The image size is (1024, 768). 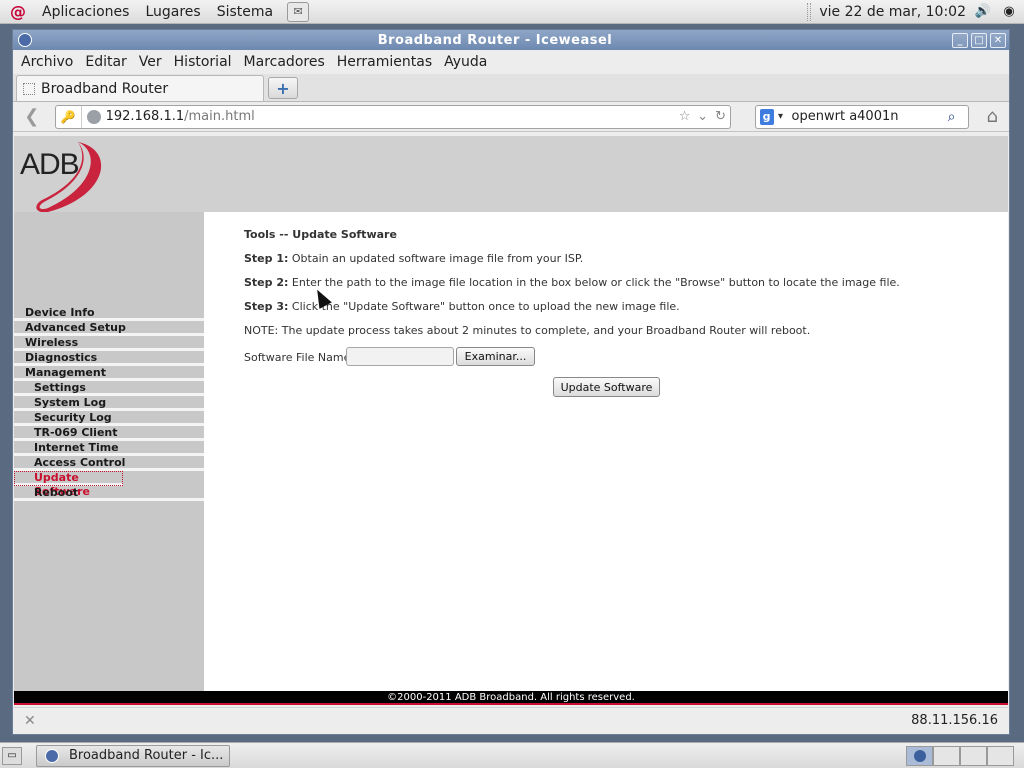 I want to click on maximize-button: □, so click(x=979, y=40).